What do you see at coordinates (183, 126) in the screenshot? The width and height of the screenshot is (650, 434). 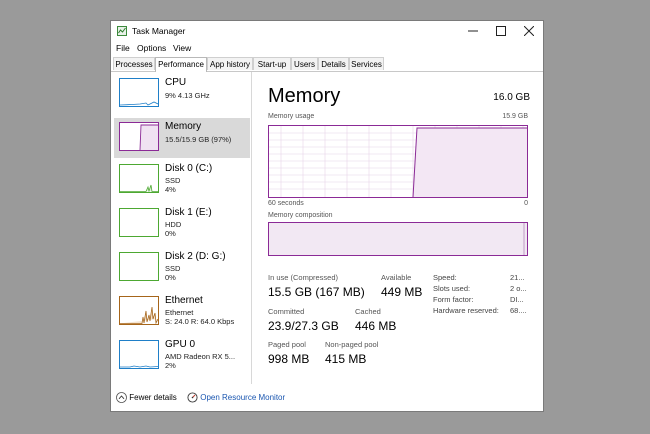 I see `sidebar-item-label: Memory` at bounding box center [183, 126].